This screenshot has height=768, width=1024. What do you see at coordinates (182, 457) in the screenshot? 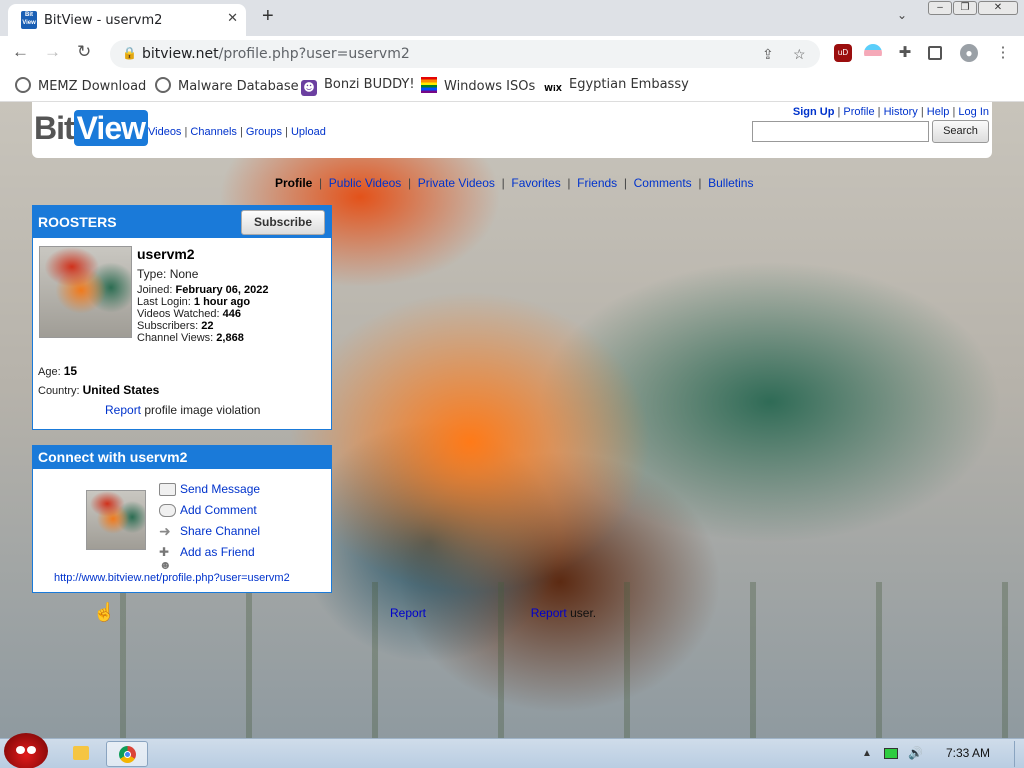
I see `connect-header: Connect with uservm2` at bounding box center [182, 457].